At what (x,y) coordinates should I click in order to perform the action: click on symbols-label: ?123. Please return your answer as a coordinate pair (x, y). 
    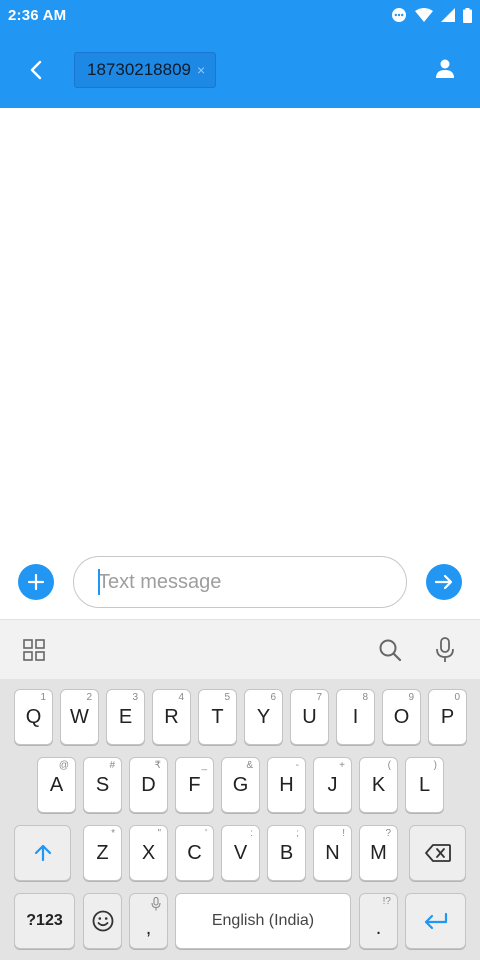
    Looking at the image, I should click on (44, 920).